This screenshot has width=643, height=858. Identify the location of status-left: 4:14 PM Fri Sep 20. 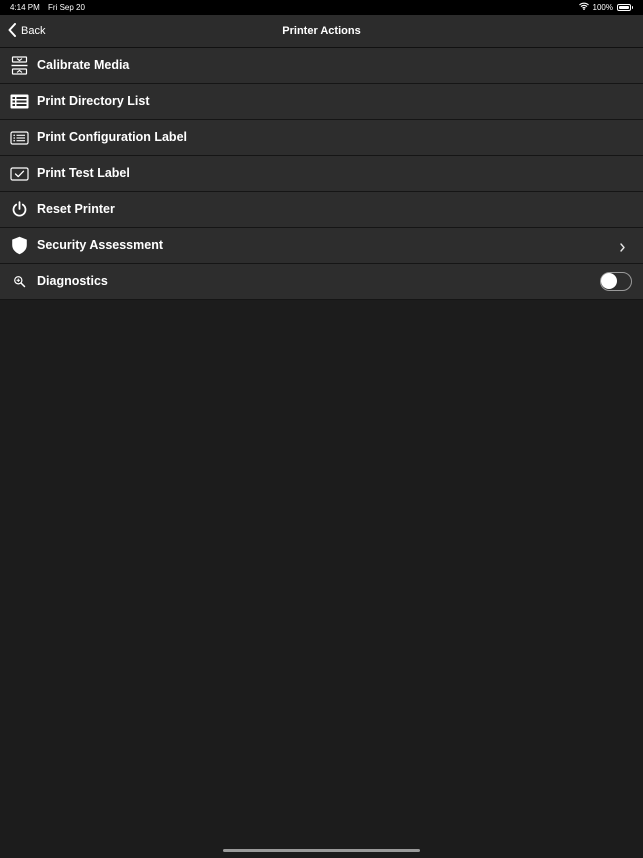
(47, 7).